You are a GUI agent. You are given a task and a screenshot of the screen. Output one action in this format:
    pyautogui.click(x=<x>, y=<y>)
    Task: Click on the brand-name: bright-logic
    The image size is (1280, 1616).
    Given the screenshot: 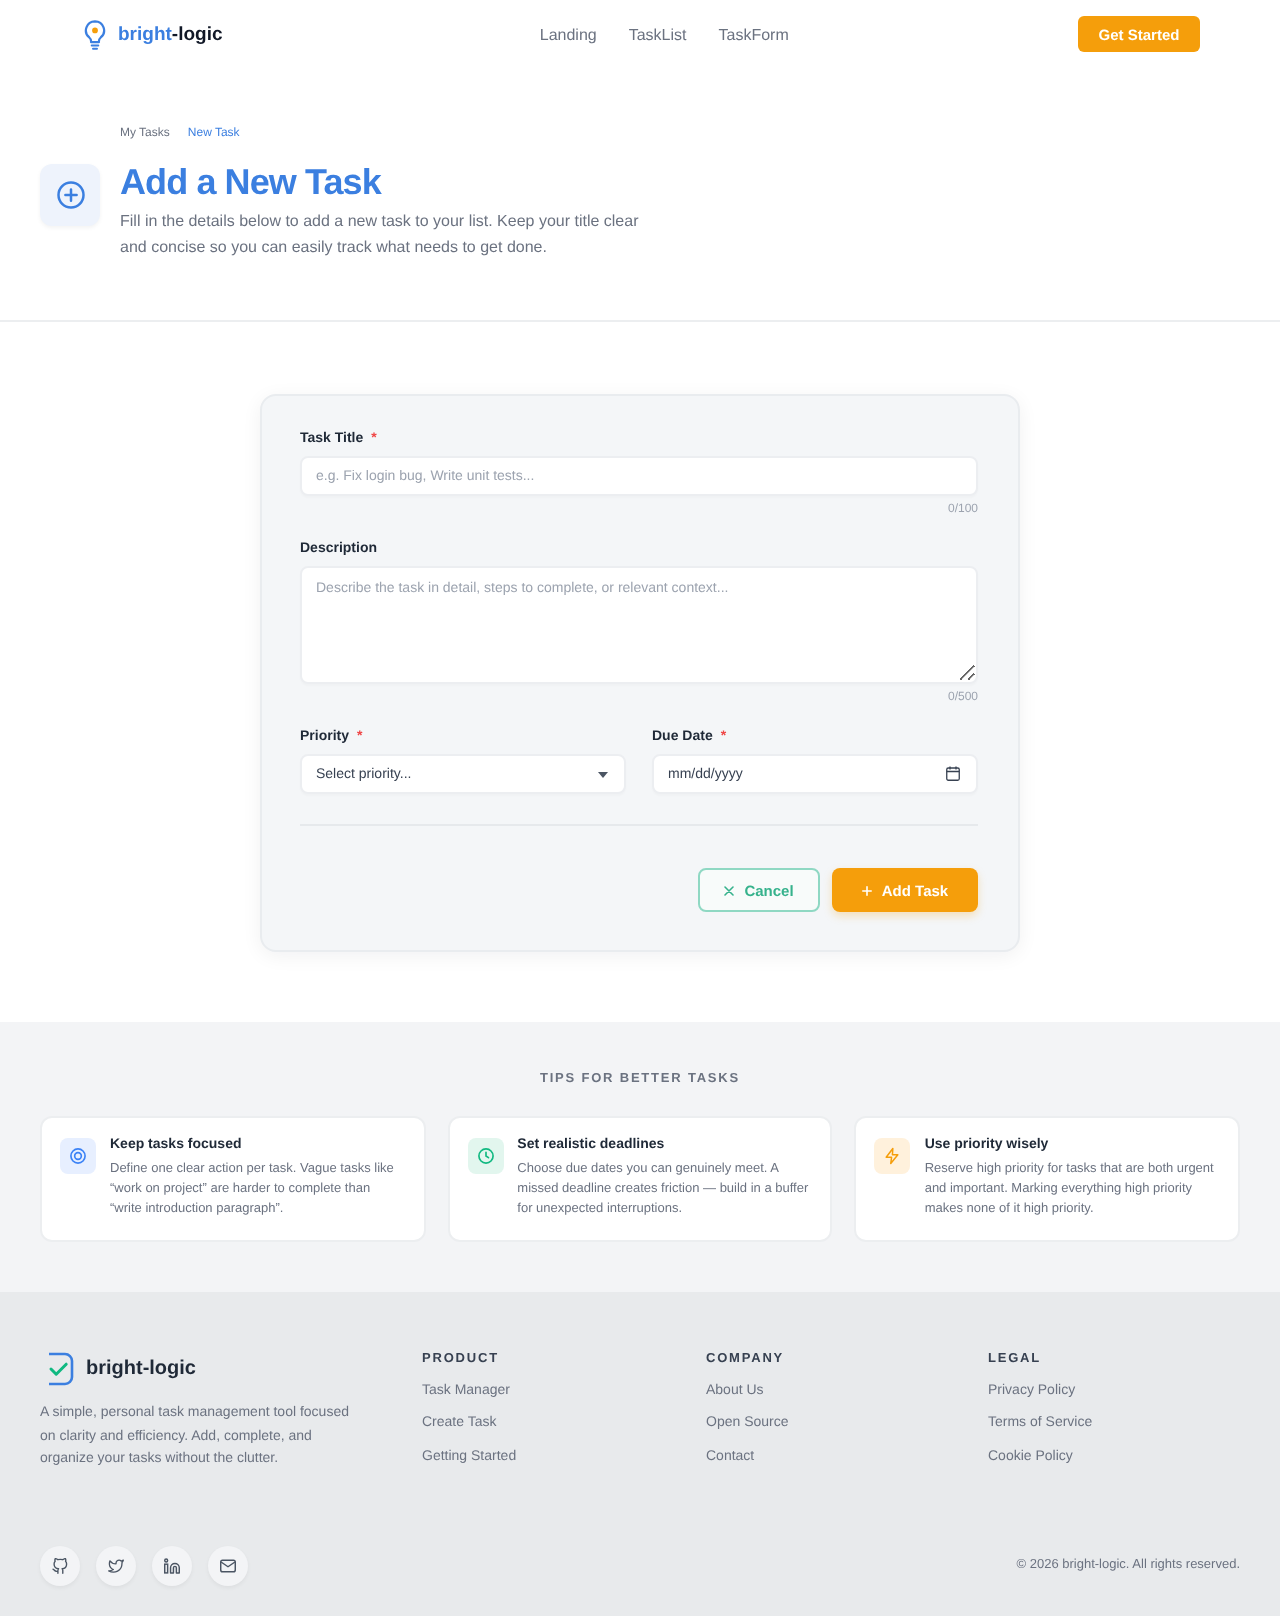 What is the action you would take?
    pyautogui.click(x=170, y=34)
    